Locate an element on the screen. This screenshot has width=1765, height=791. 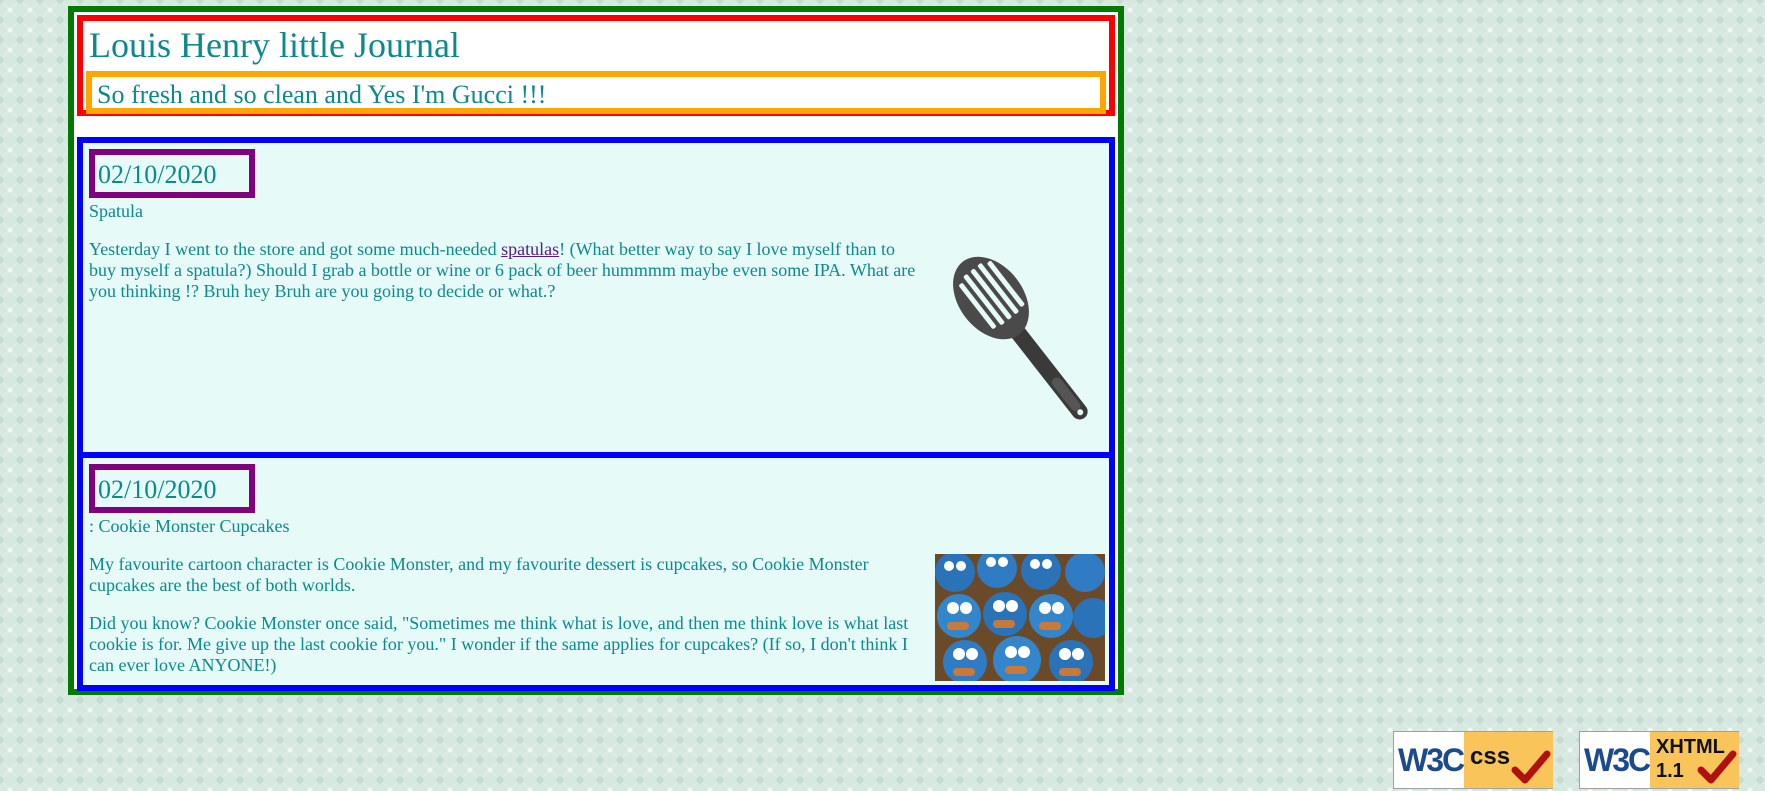
badge-version: 1.1 is located at coordinates (1670, 771).